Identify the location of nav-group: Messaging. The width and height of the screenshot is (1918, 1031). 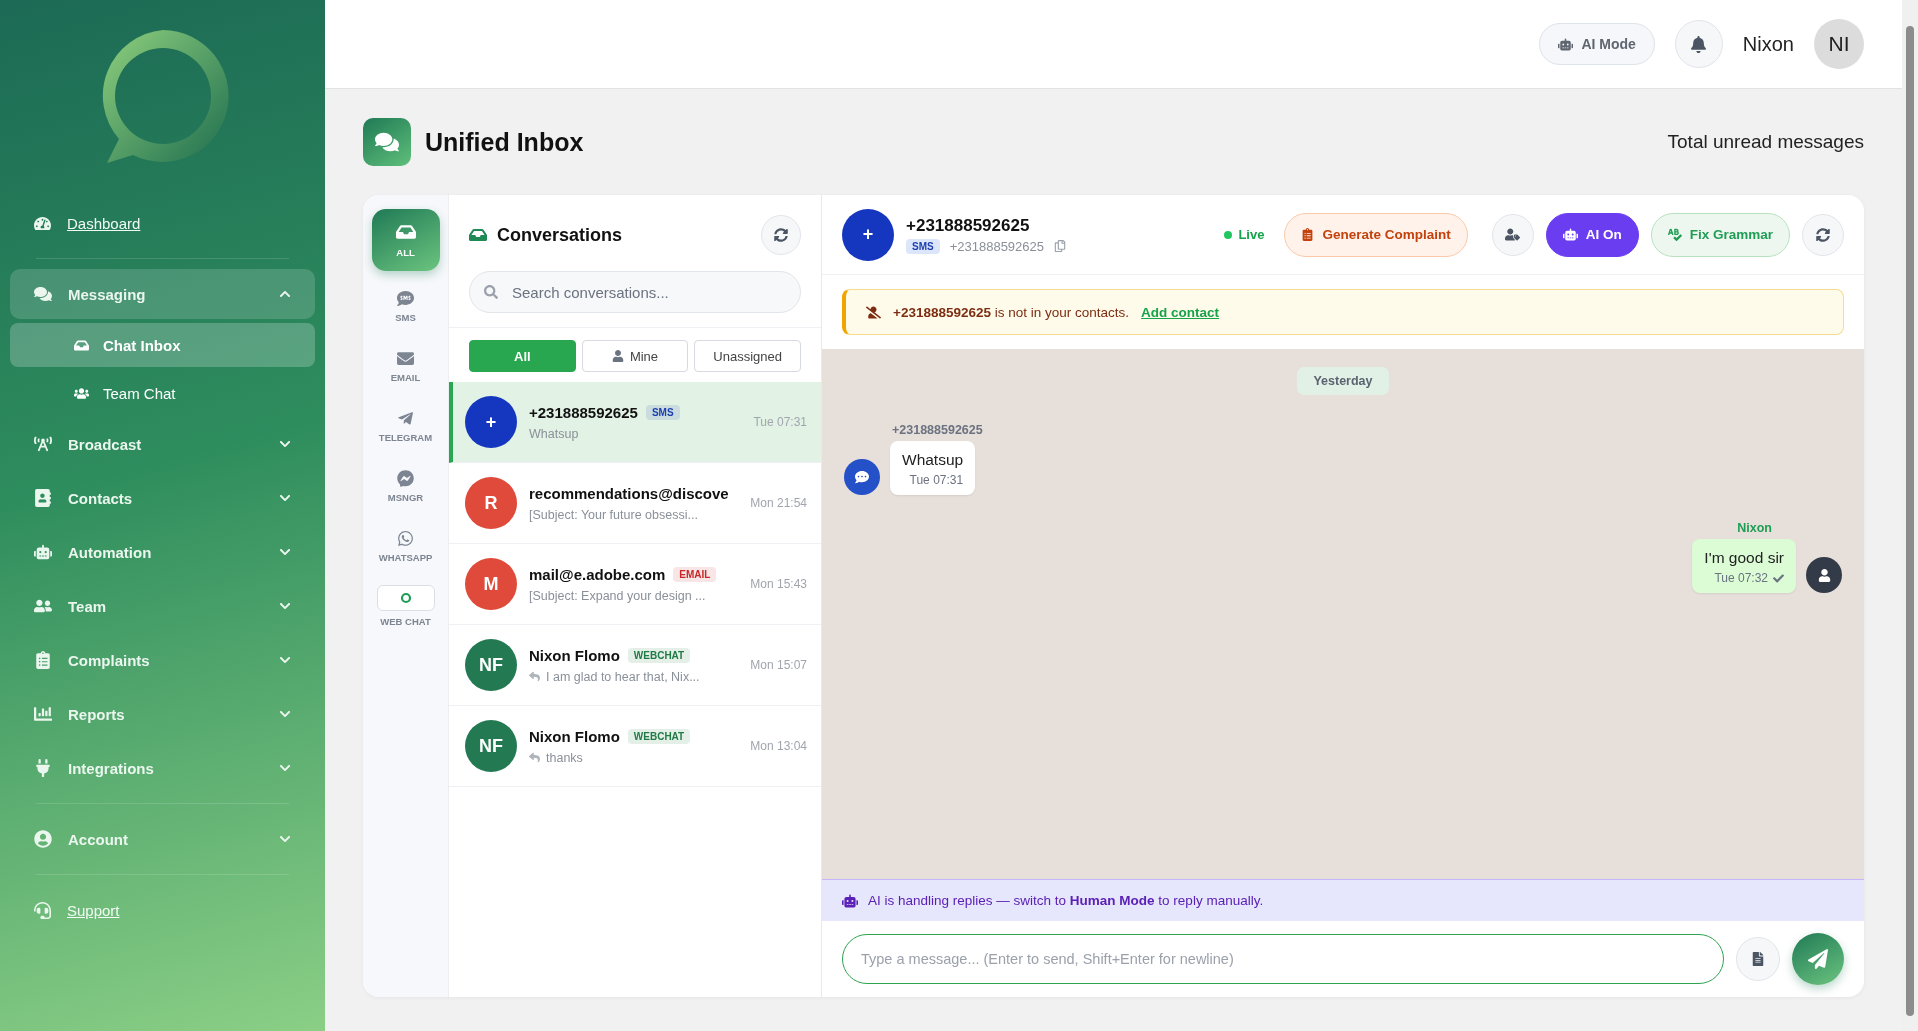
(162, 294).